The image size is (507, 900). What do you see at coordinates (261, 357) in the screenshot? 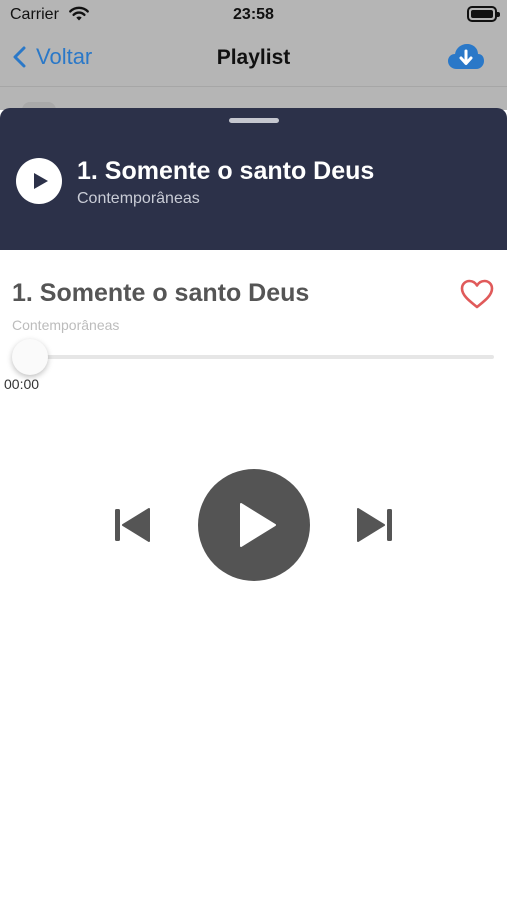
I see `progress-slider-track` at bounding box center [261, 357].